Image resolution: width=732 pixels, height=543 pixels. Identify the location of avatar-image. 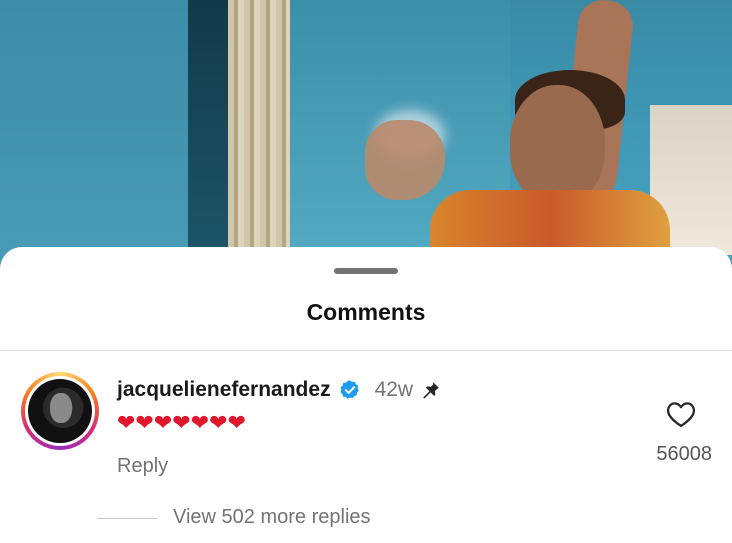
(60, 411).